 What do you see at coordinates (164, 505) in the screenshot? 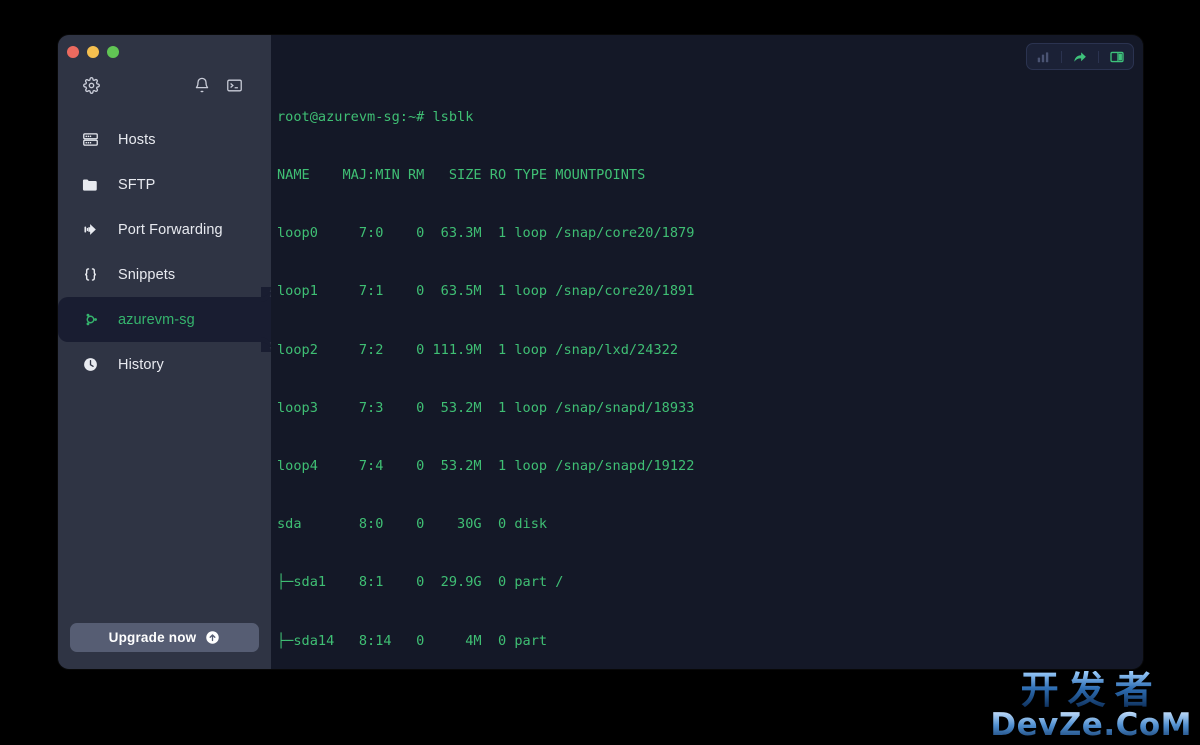
I see `sidebar-filler` at bounding box center [164, 505].